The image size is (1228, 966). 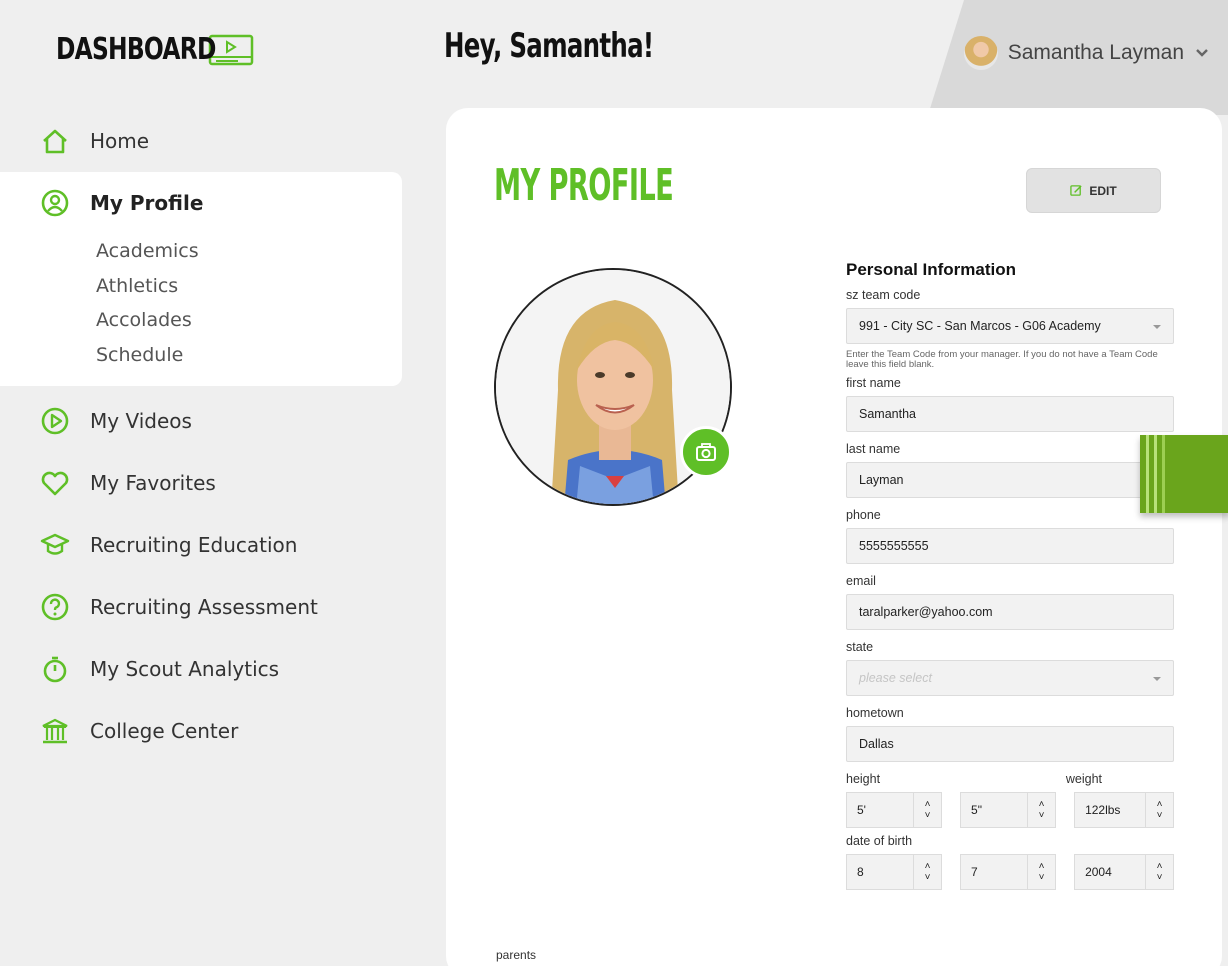 What do you see at coordinates (1010, 678) in the screenshot?
I see `state-select: please select` at bounding box center [1010, 678].